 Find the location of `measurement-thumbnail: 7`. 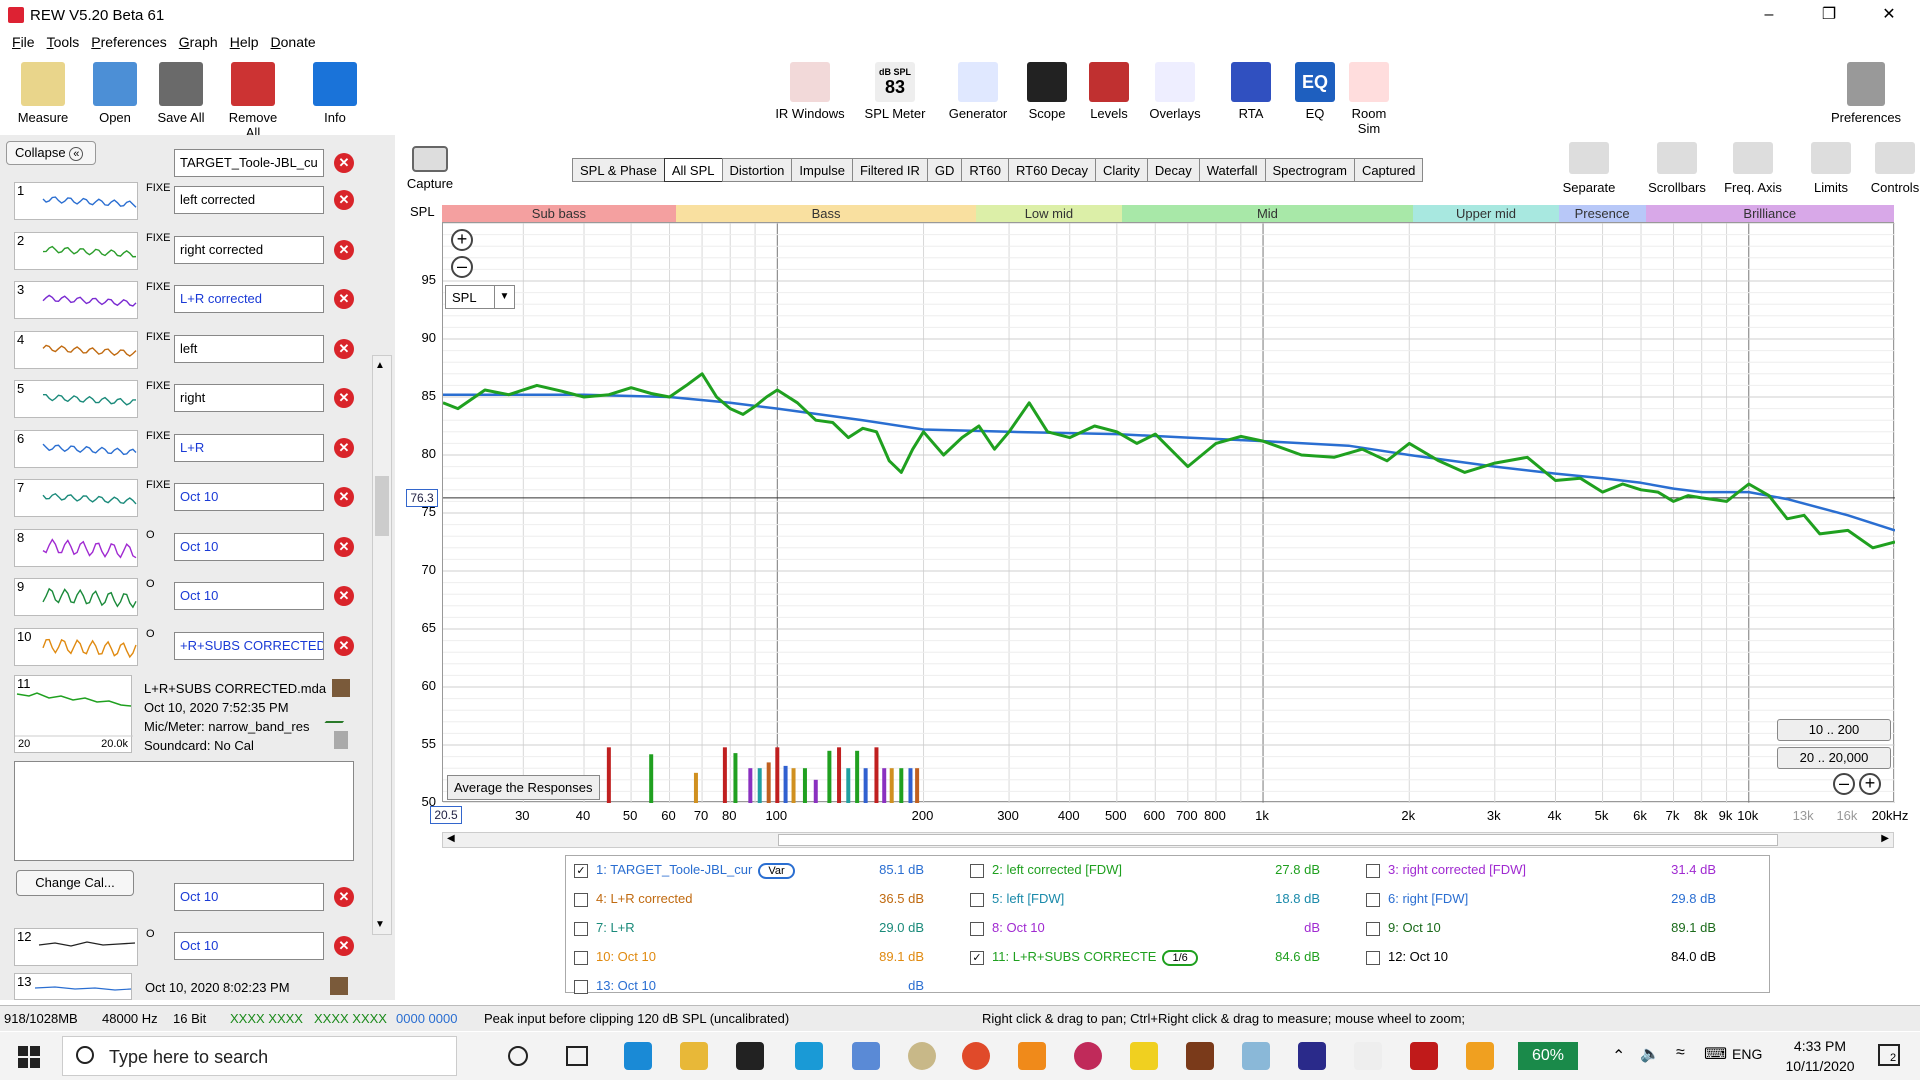

measurement-thumbnail: 7 is located at coordinates (76, 498).